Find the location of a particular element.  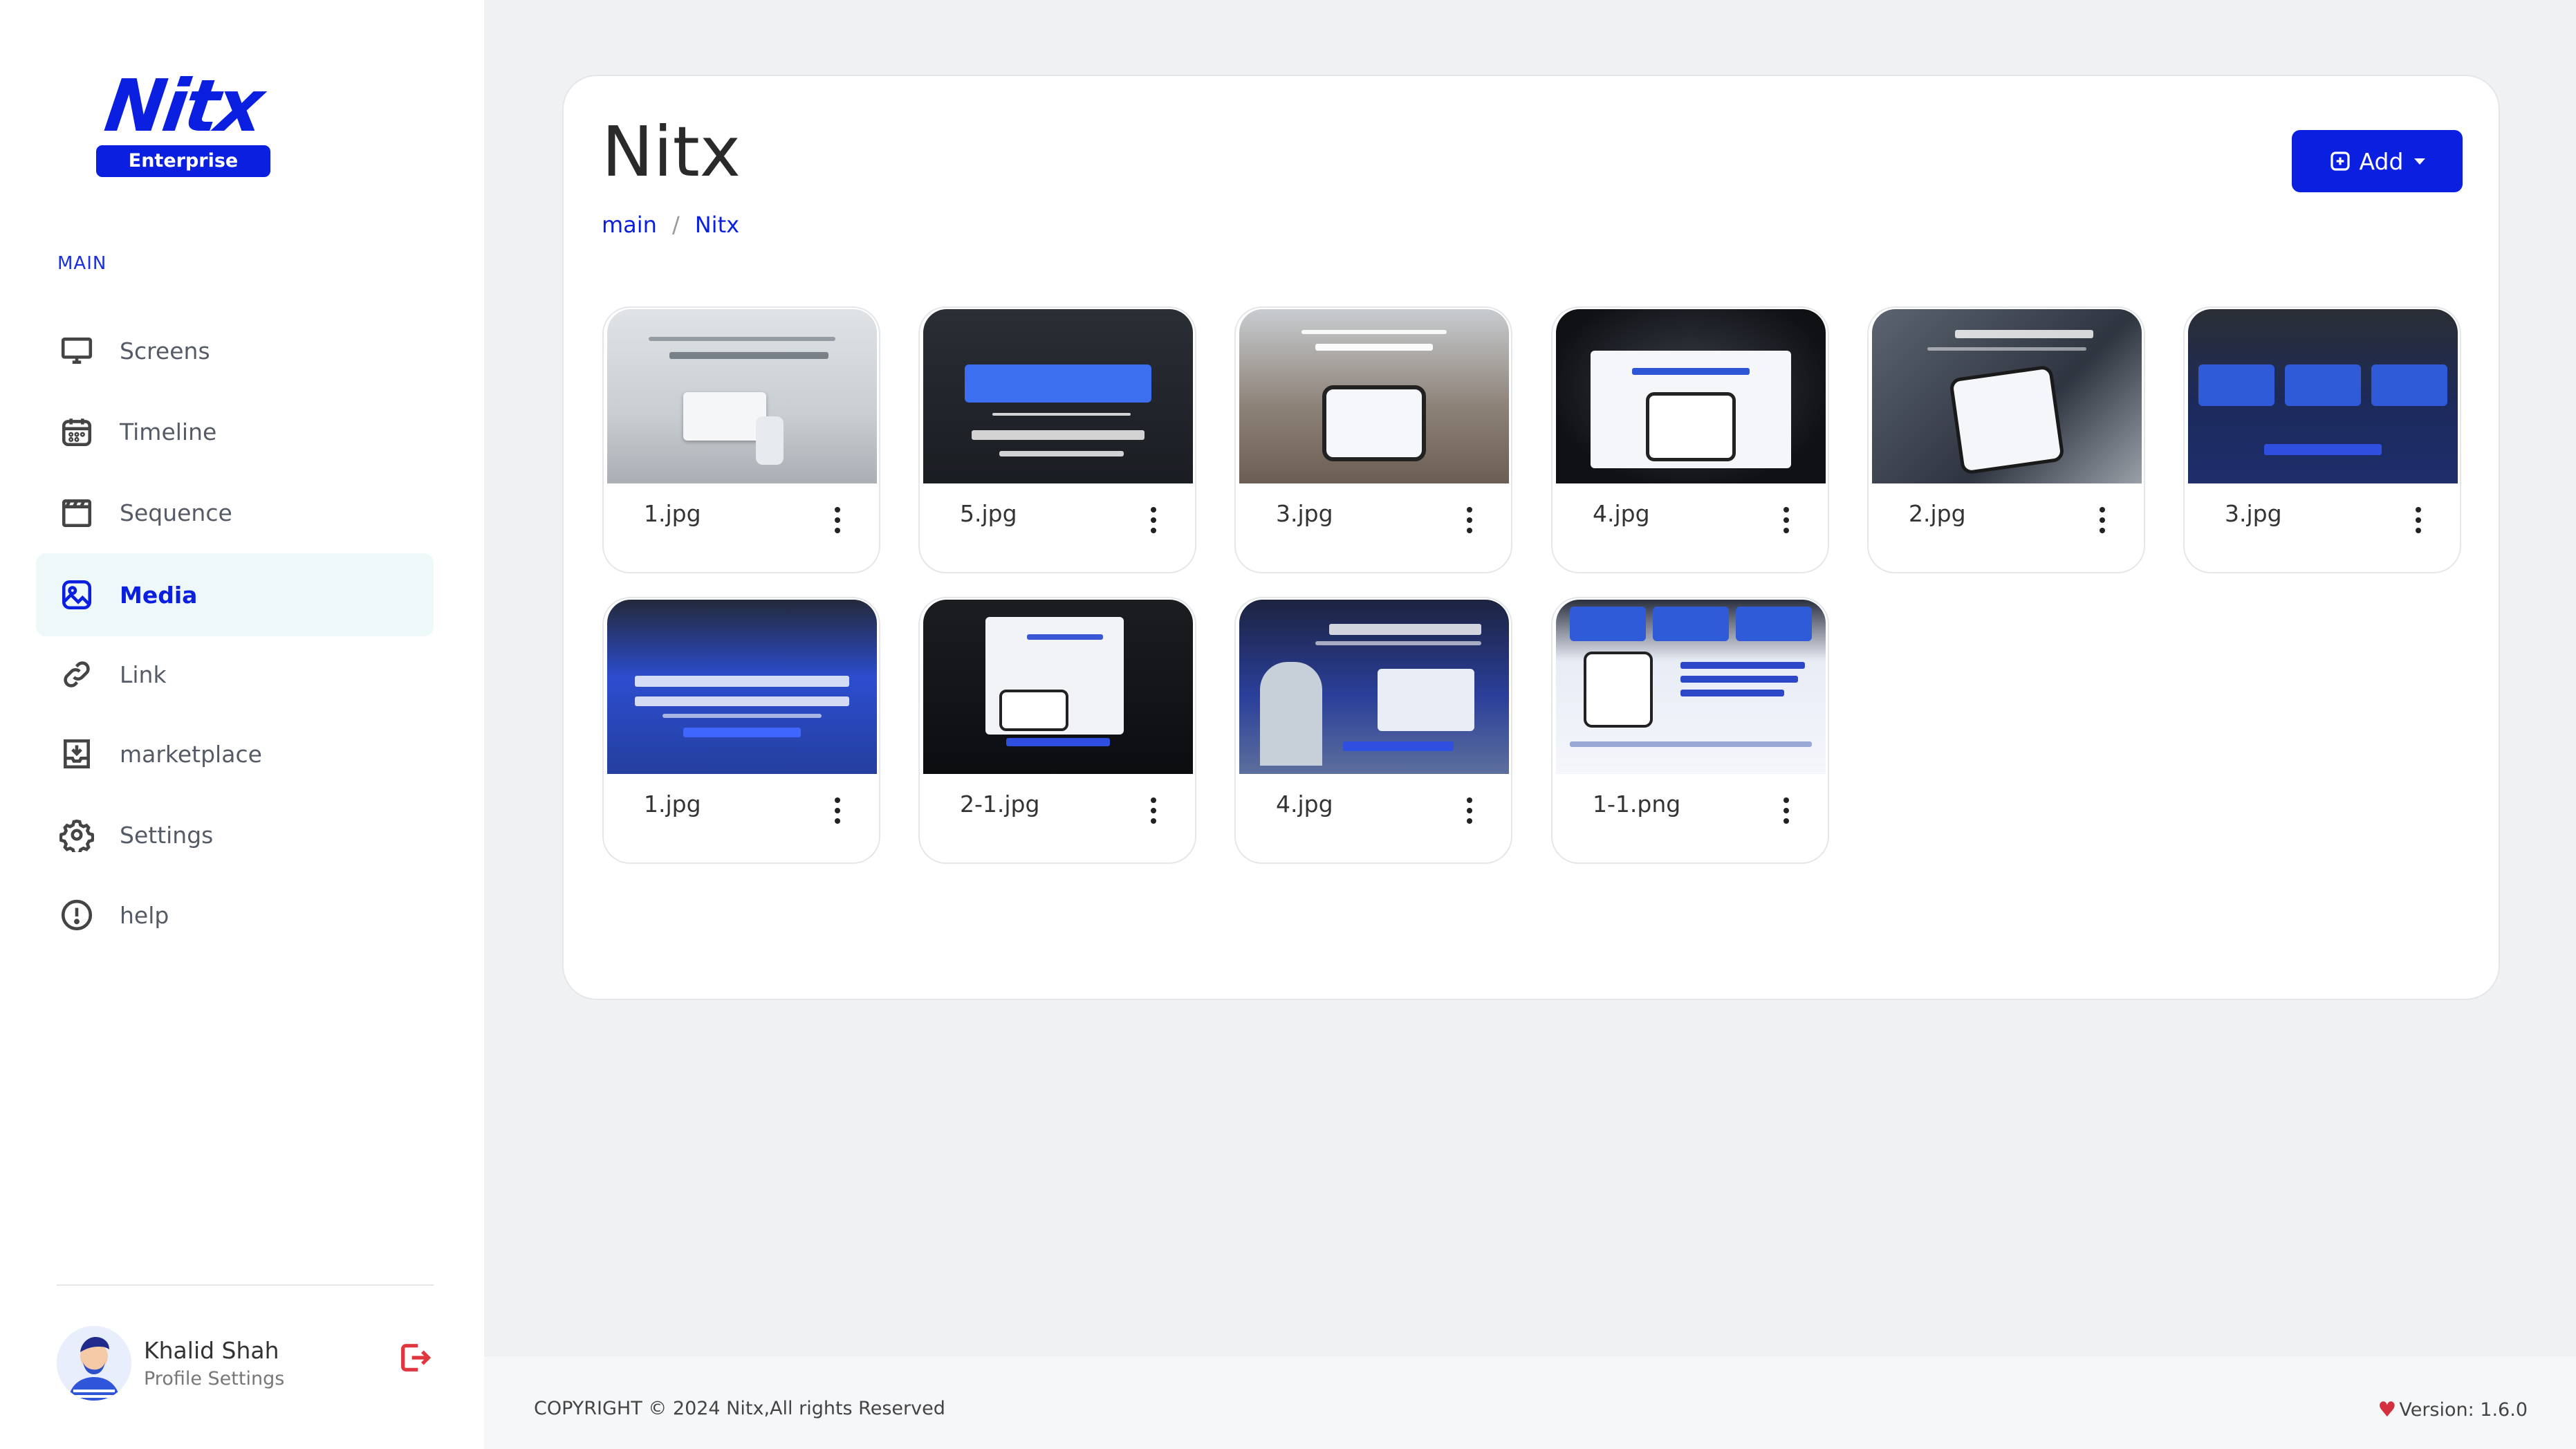

sidebar-item-marketplace: marketplace is located at coordinates (235, 753).